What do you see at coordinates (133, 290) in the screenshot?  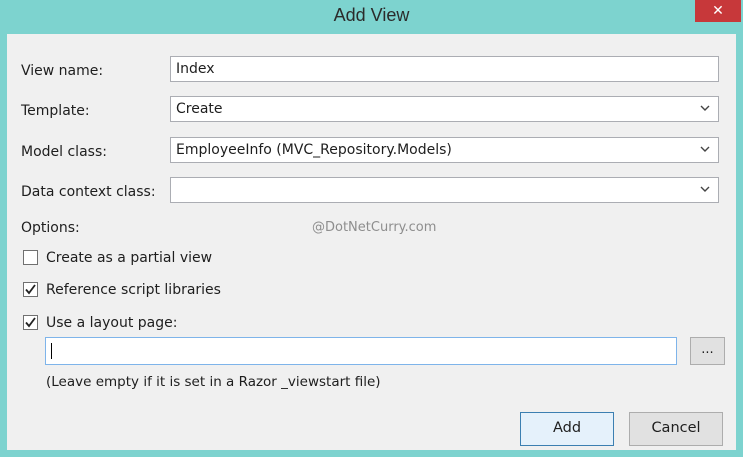 I see `reference-scripts-label: Reference script libraries` at bounding box center [133, 290].